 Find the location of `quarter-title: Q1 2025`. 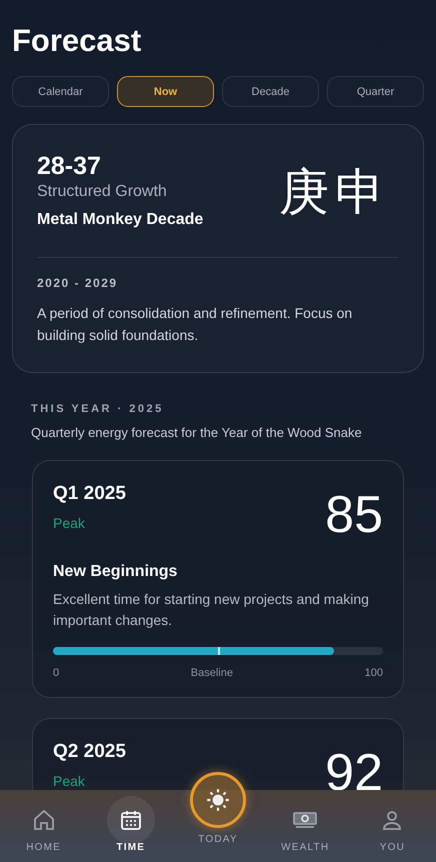

quarter-title: Q1 2025 is located at coordinates (89, 494).